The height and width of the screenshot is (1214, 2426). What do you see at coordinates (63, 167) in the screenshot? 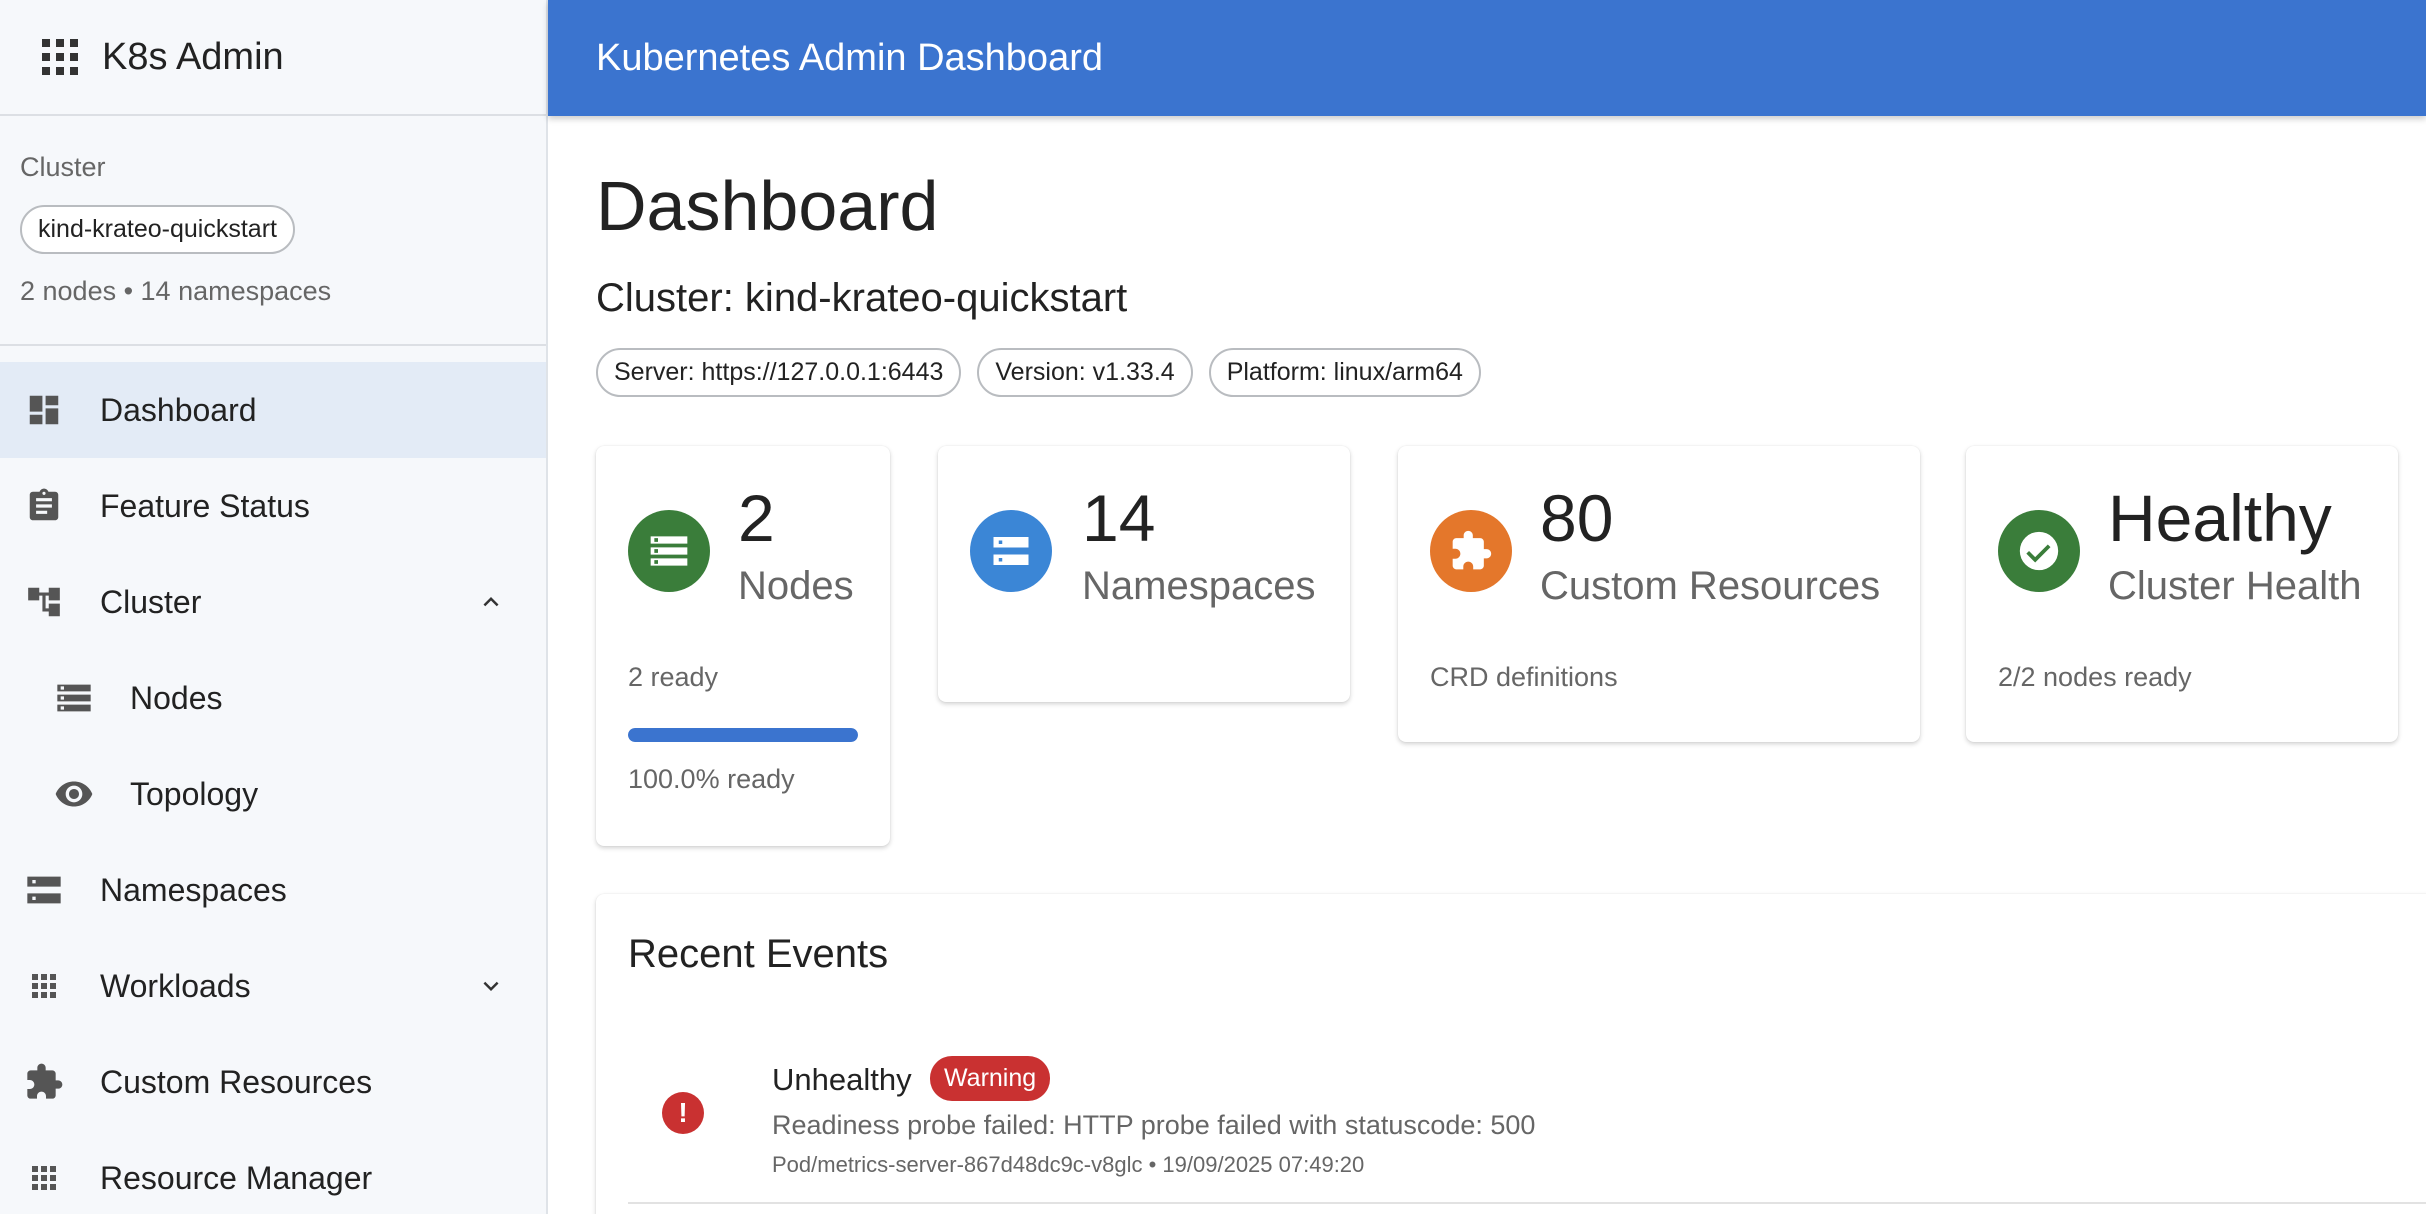
I see `cluster-label: Cluster` at bounding box center [63, 167].